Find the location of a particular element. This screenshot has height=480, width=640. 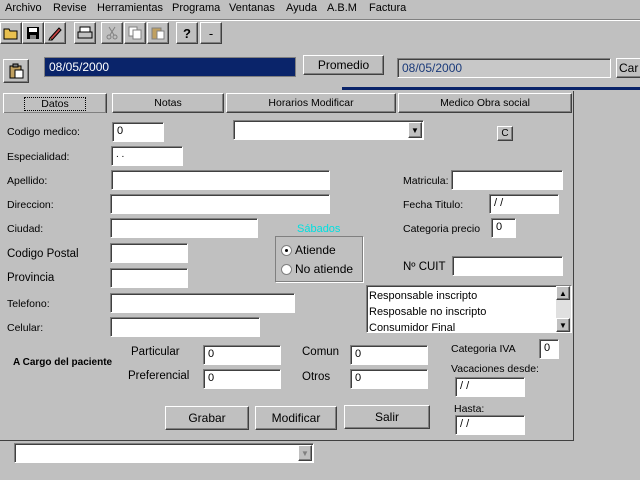

iva-option: Consumidor Final is located at coordinates (427, 326).